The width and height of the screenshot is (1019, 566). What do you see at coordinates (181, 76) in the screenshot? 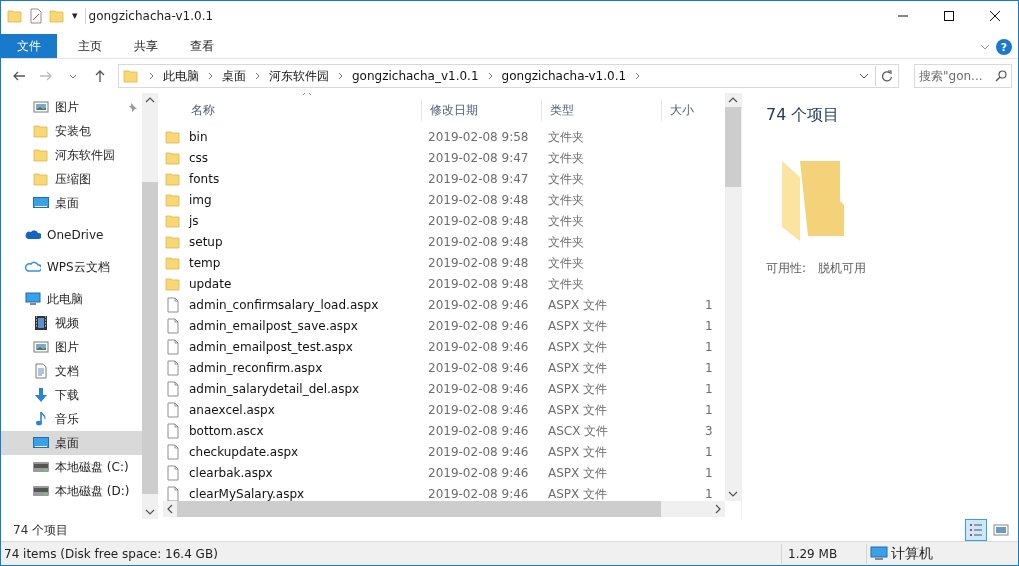
I see `breadcrumb-segment: 此电脑` at bounding box center [181, 76].